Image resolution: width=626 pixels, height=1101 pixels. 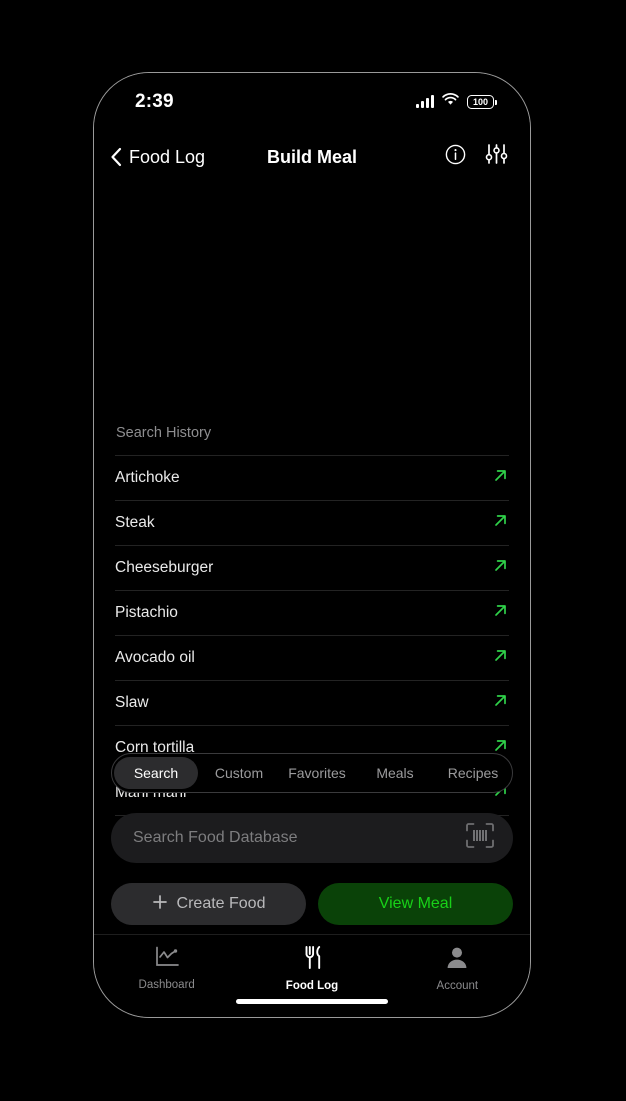 What do you see at coordinates (457, 960) in the screenshot?
I see `person-icon` at bounding box center [457, 960].